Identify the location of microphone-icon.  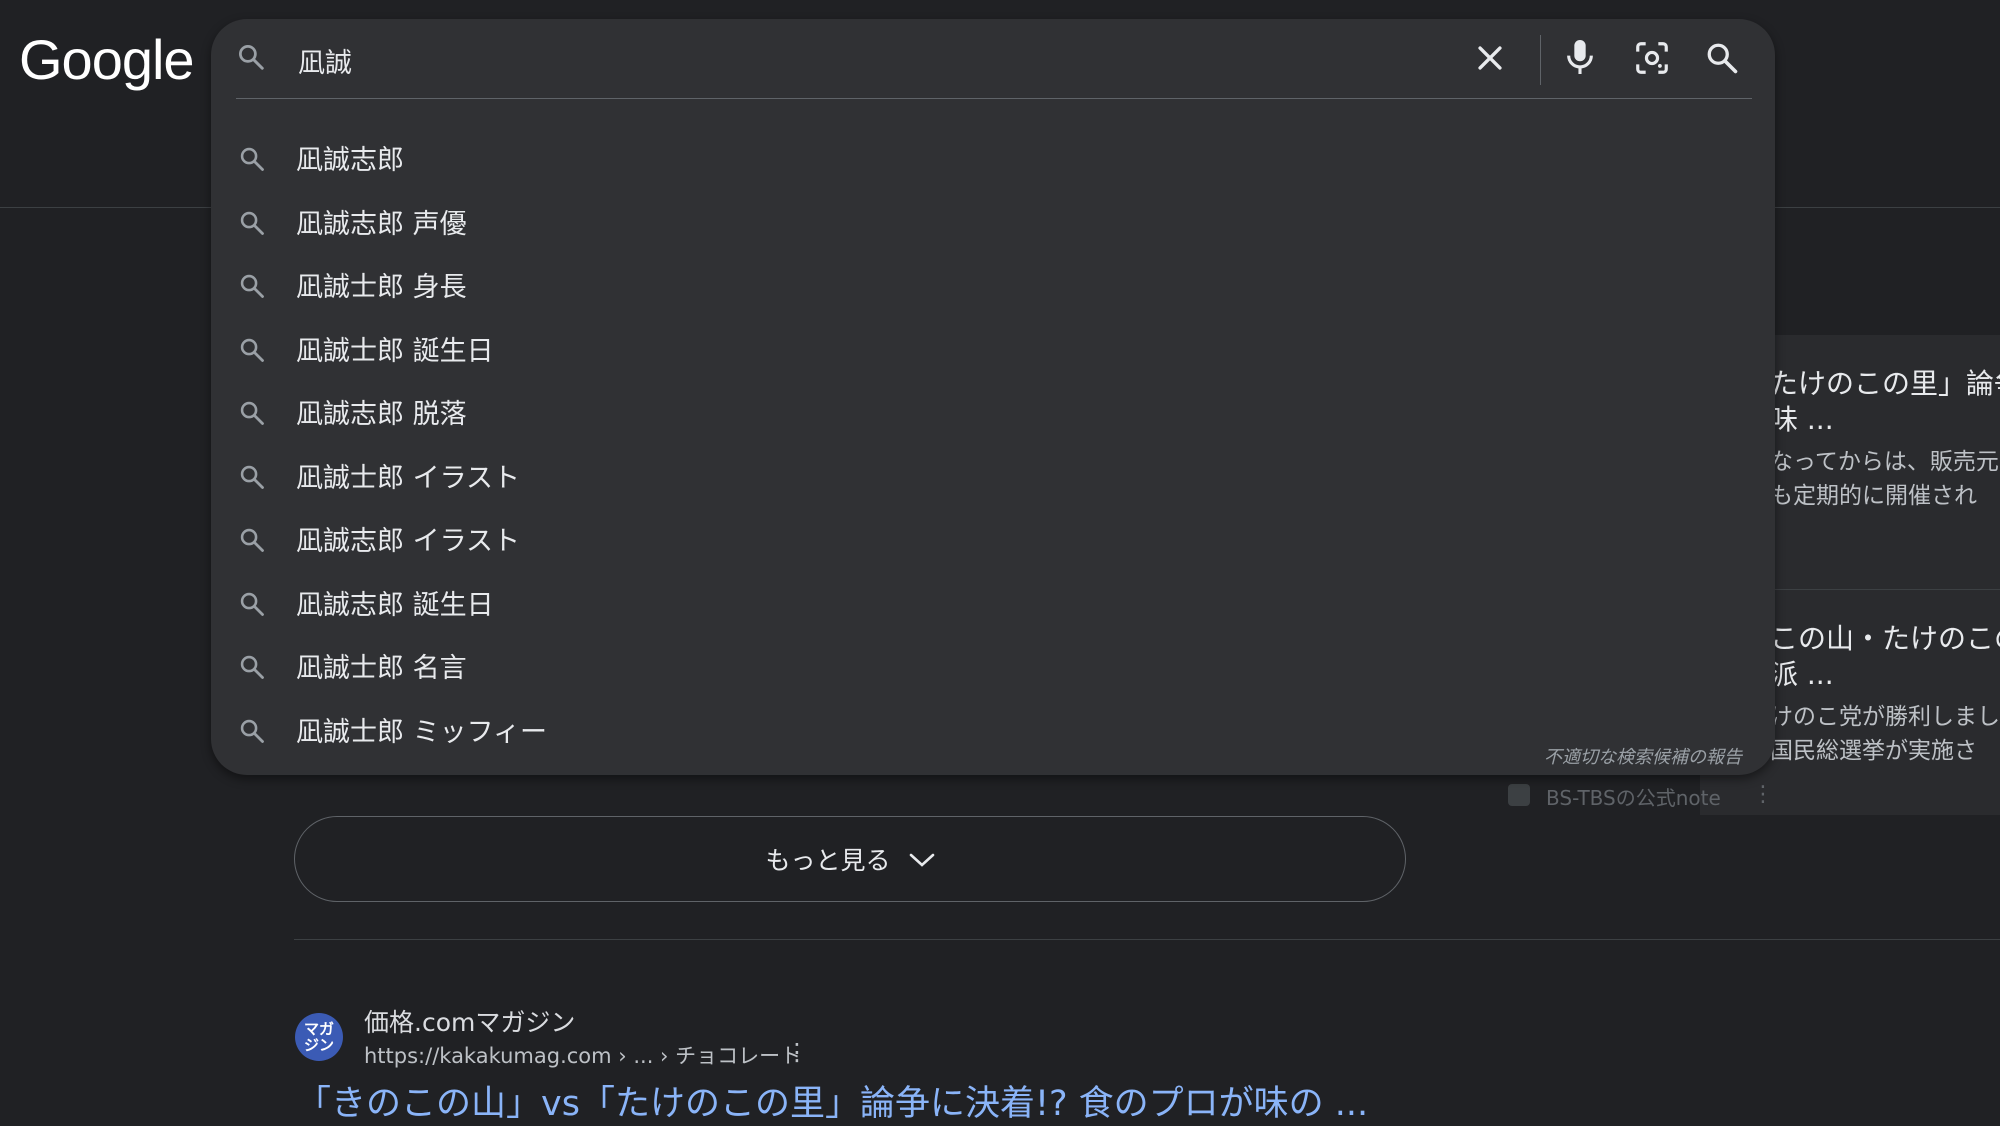
(1580, 59).